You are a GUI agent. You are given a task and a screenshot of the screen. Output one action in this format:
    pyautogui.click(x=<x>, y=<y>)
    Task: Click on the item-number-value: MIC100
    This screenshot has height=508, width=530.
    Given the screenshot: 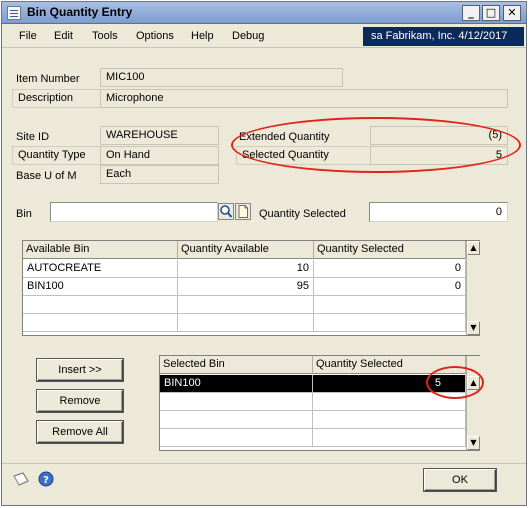 What is the action you would take?
    pyautogui.click(x=221, y=77)
    